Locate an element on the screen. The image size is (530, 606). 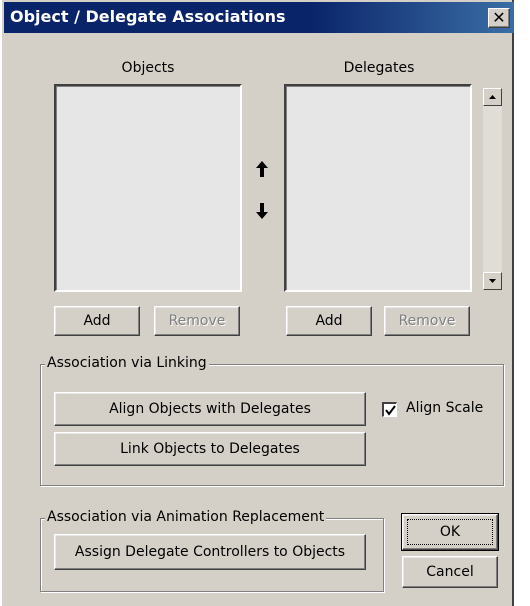
ok-button: OK is located at coordinates (450, 532).